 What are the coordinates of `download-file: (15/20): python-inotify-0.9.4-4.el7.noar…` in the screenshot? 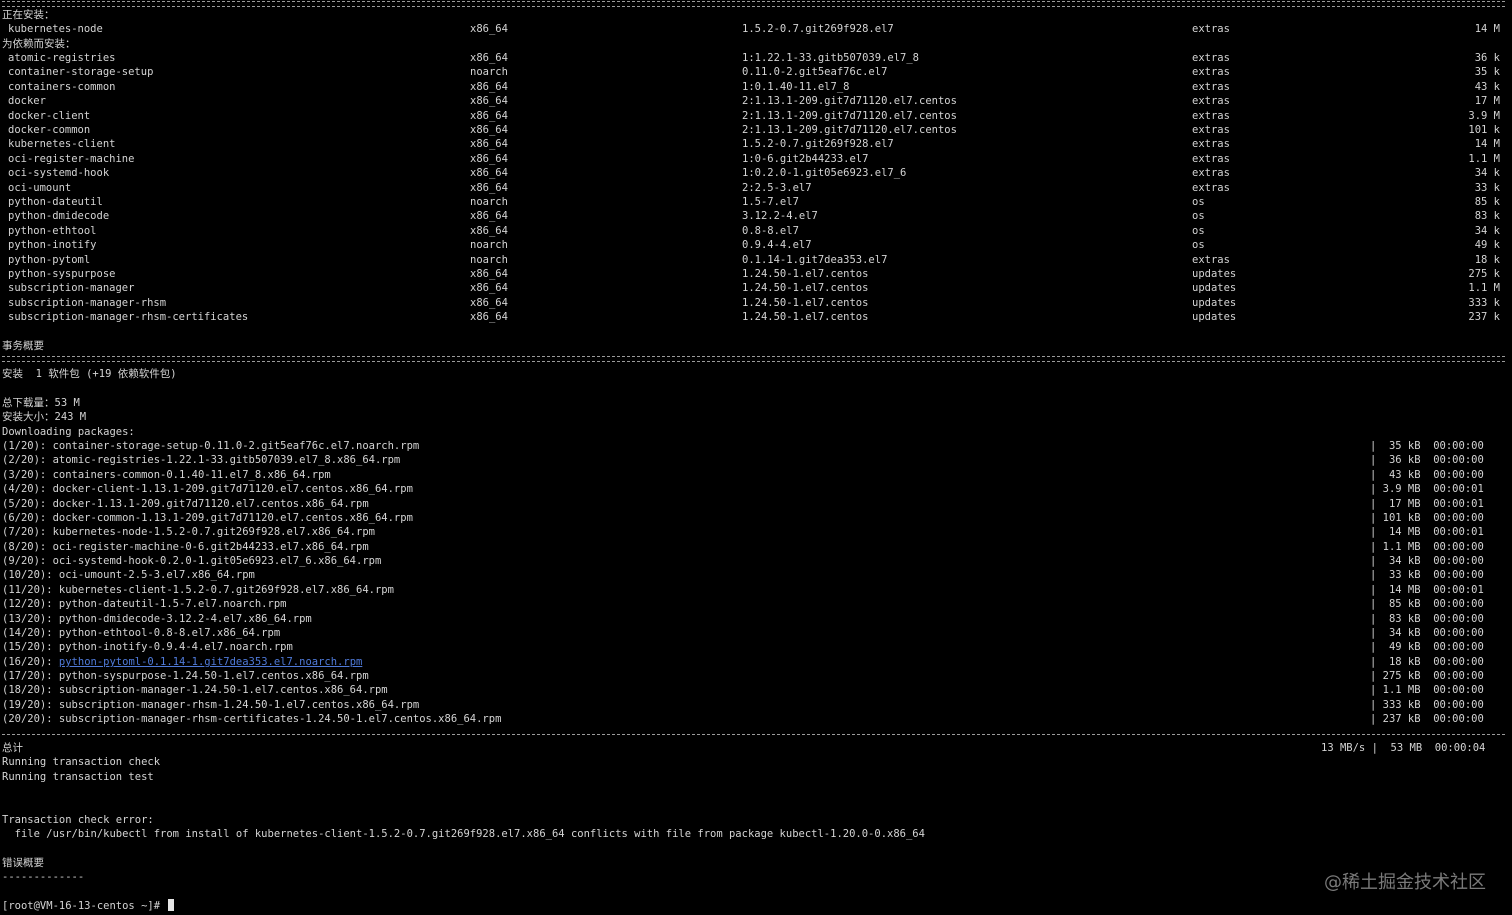 It's located at (147, 647).